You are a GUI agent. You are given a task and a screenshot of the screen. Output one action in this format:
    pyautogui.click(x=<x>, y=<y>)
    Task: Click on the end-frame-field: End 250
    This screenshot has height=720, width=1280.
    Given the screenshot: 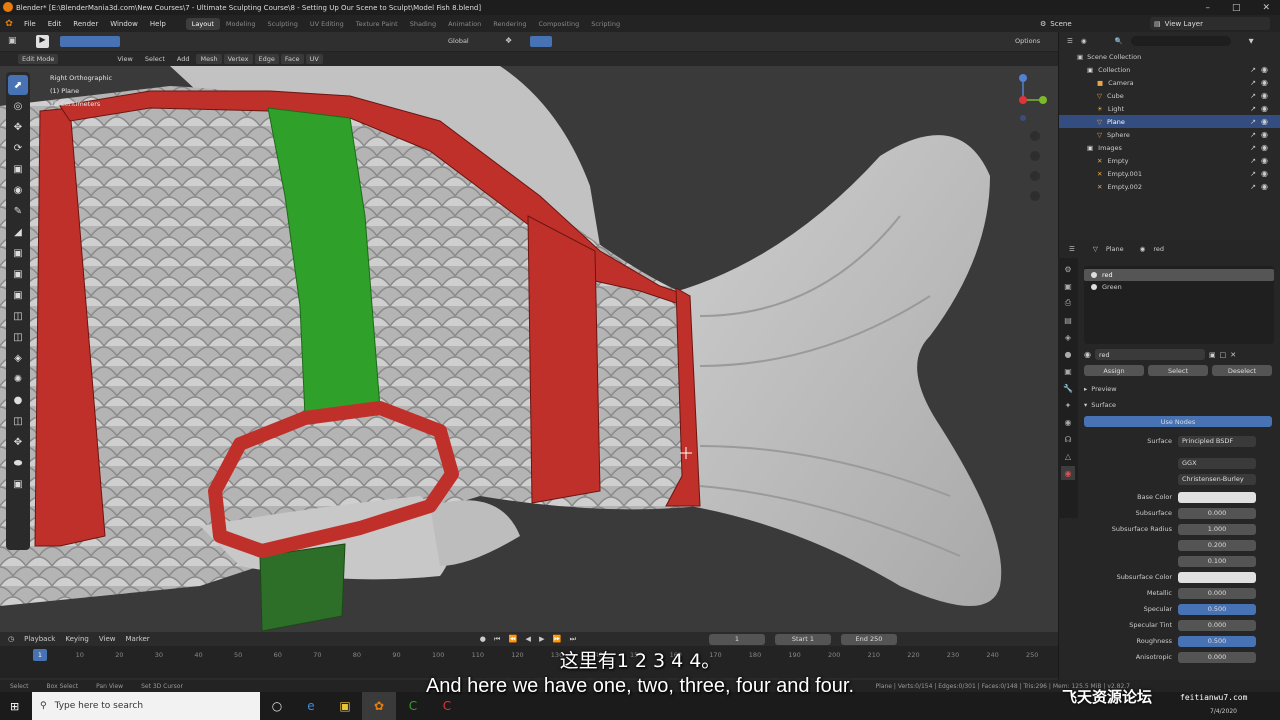 What is the action you would take?
    pyautogui.click(x=868, y=639)
    